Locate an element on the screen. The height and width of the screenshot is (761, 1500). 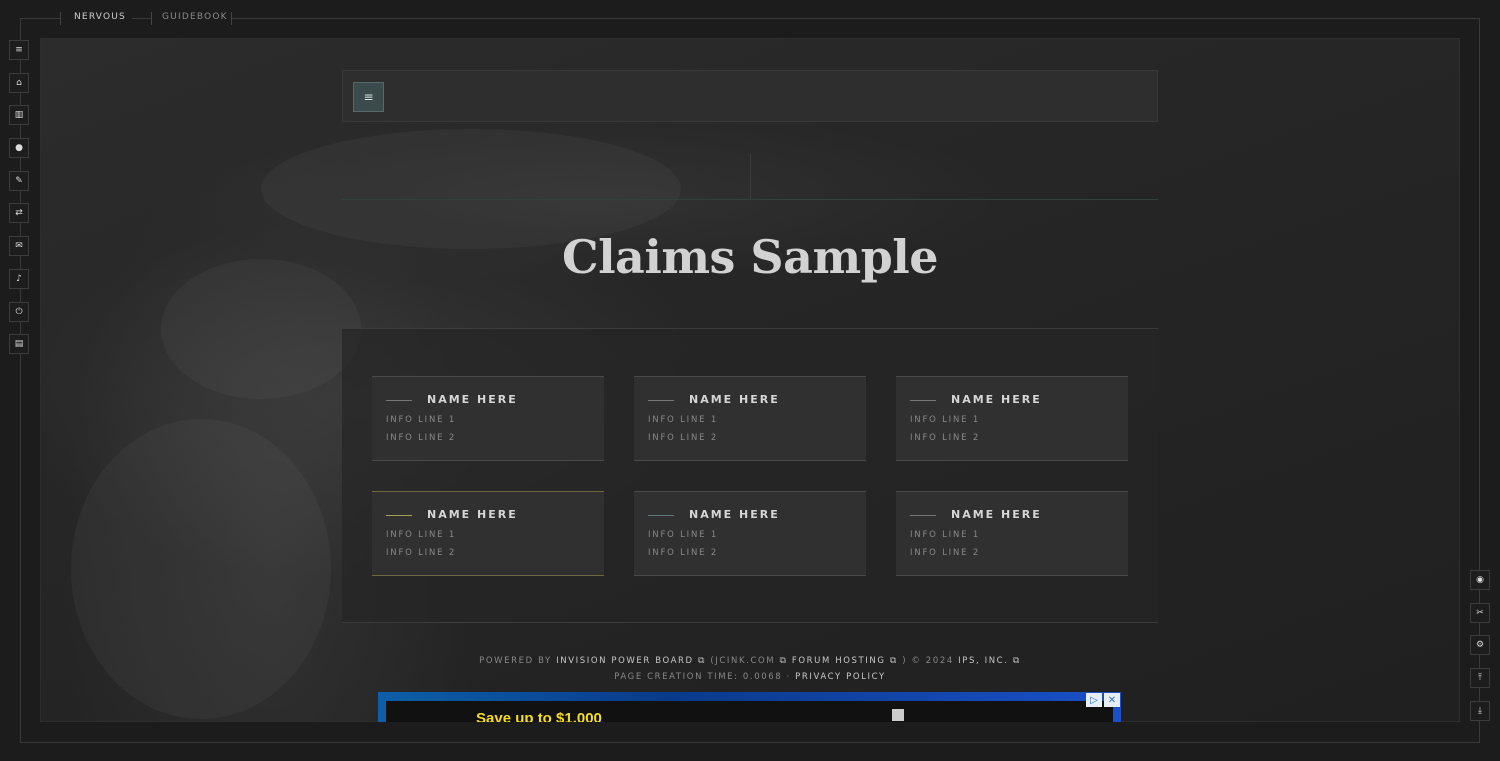
user-icon: ● is located at coordinates (19, 148).